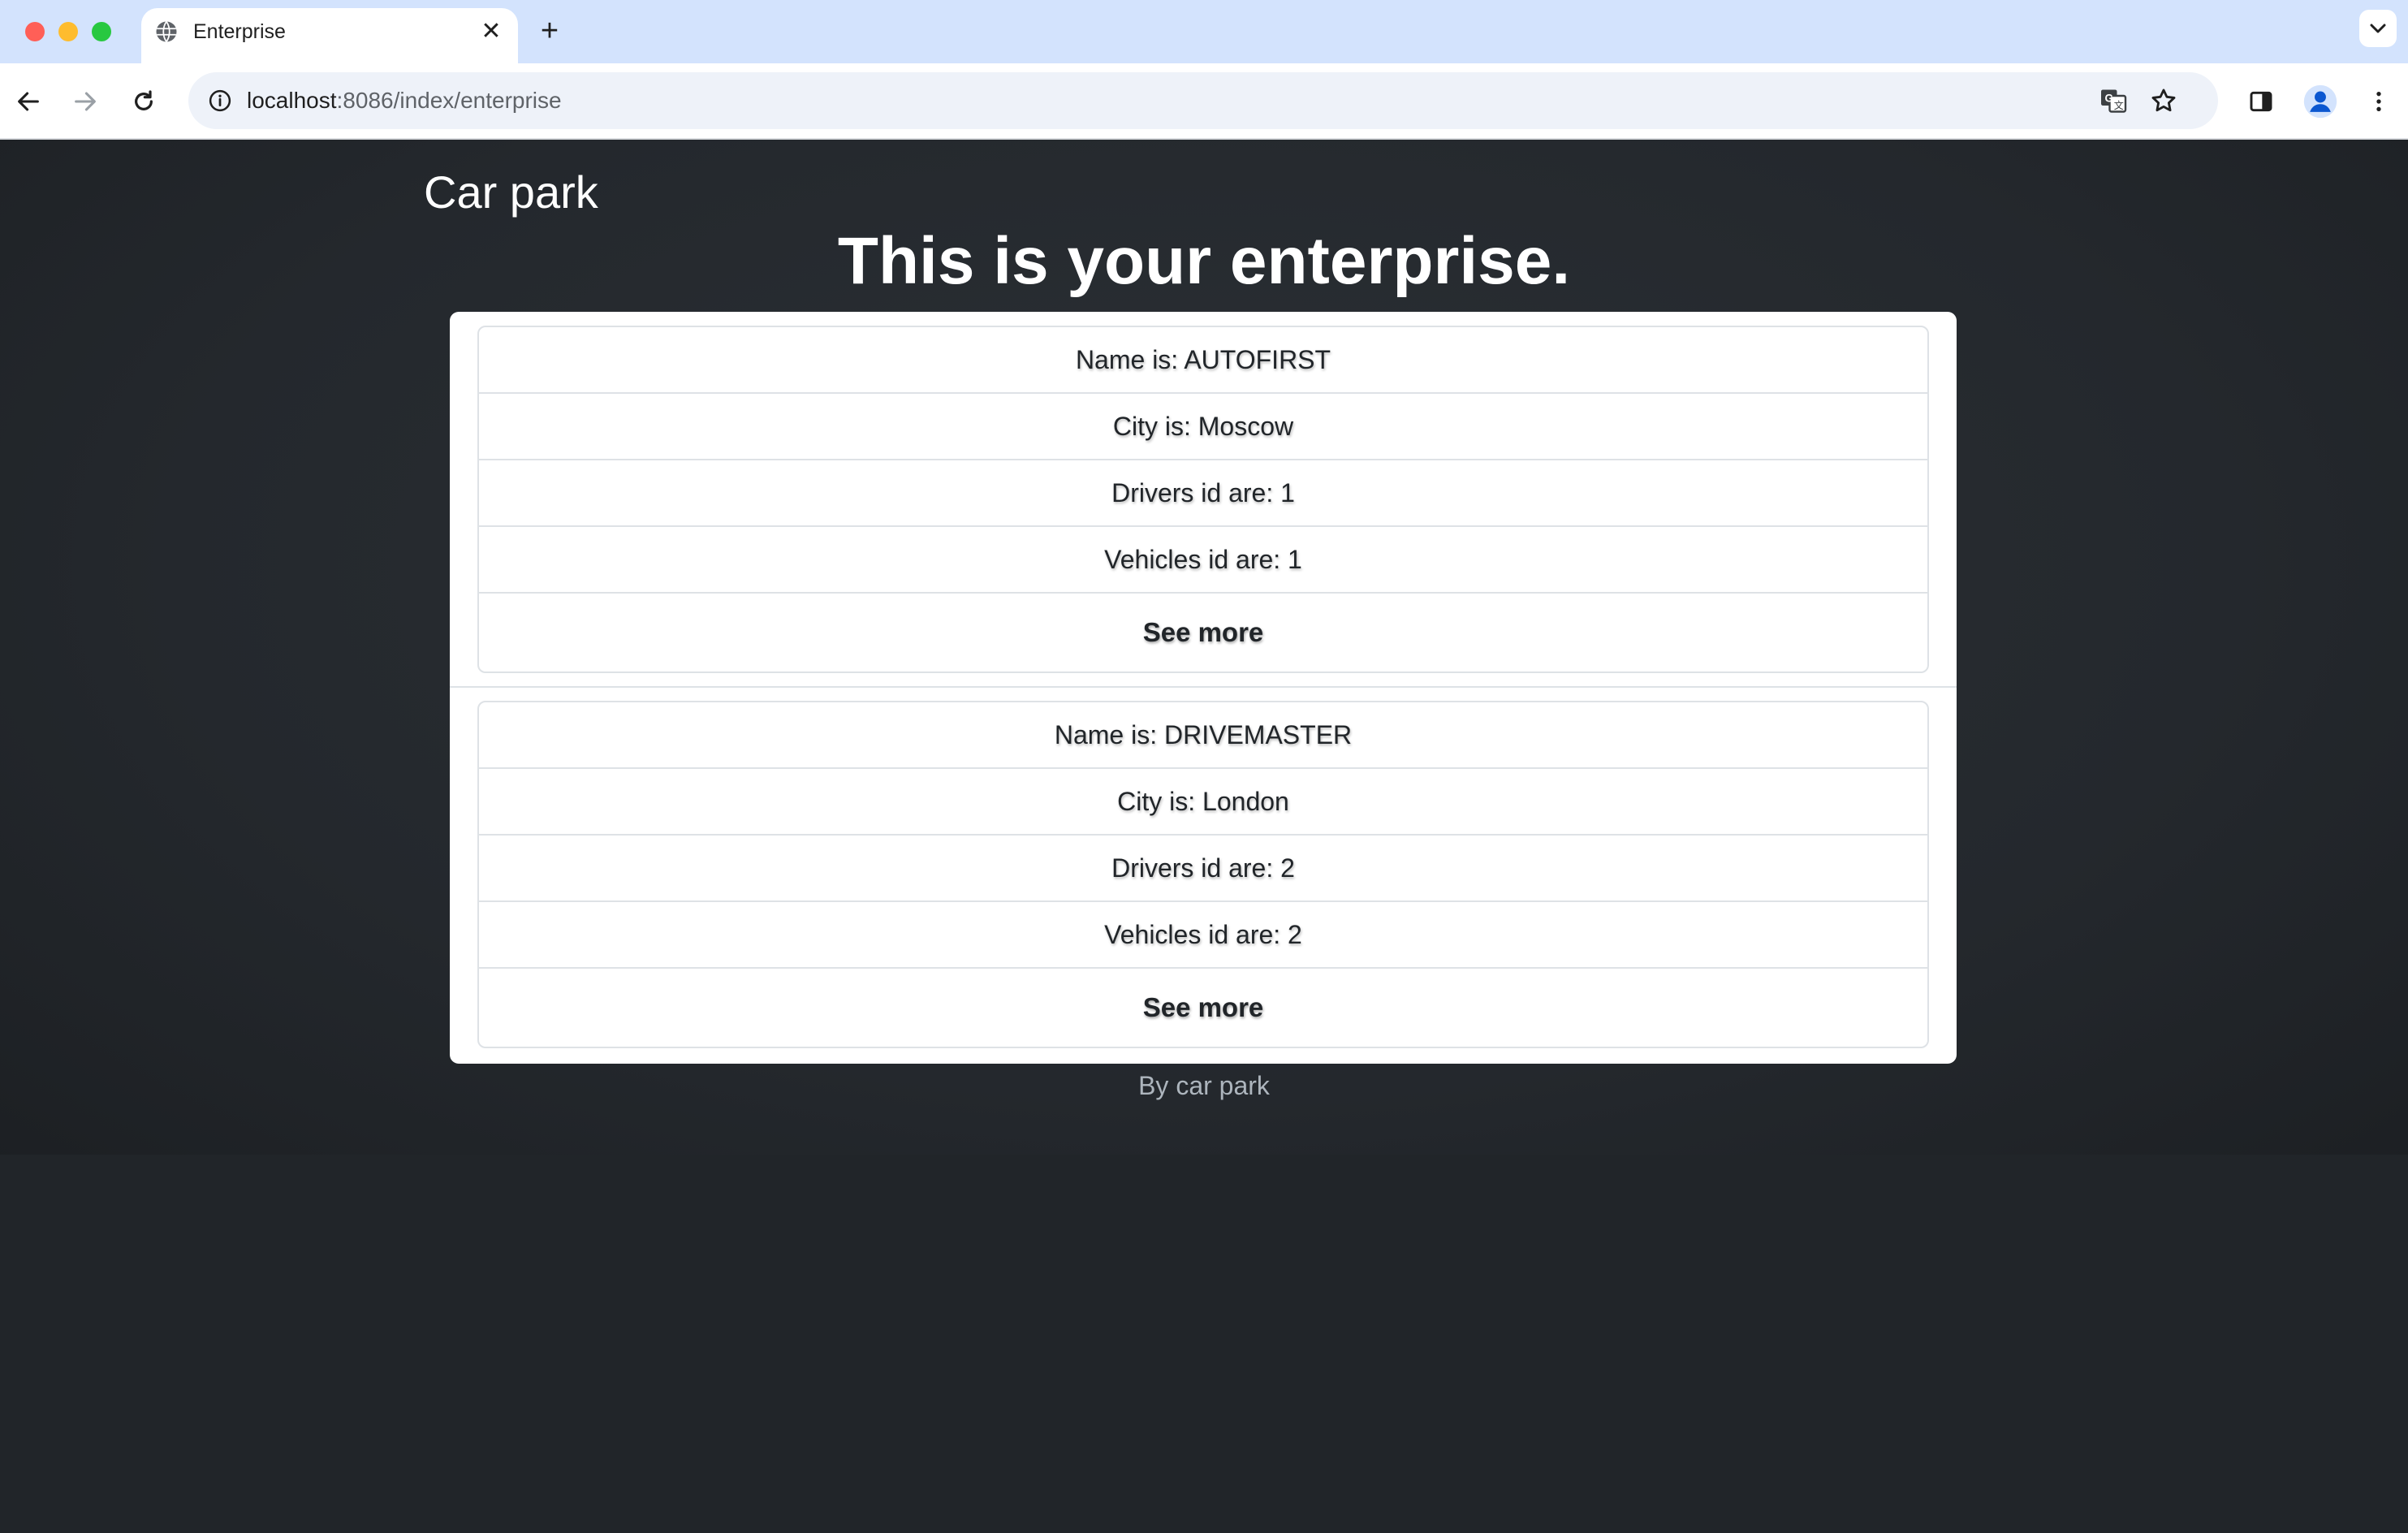 The width and height of the screenshot is (2408, 1533). Describe the element at coordinates (2119, 105) in the screenshot. I see `svg-text: 文` at that location.